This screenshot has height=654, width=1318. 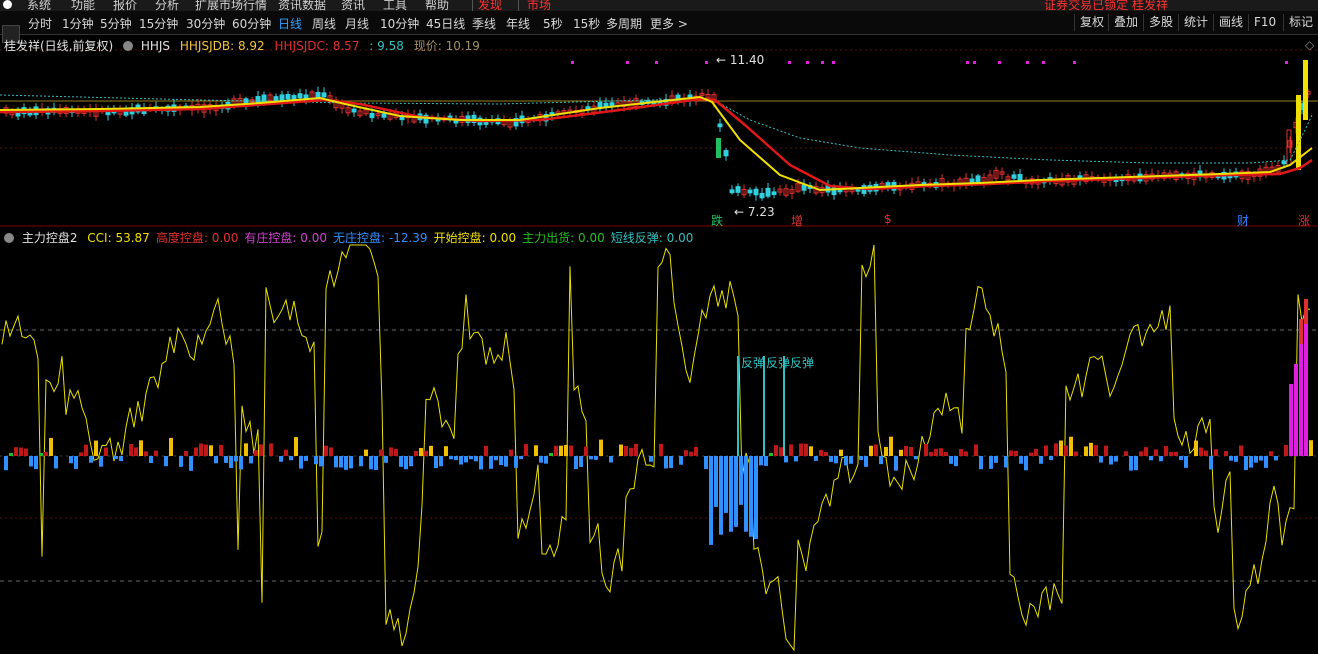 What do you see at coordinates (797, 221) in the screenshot?
I see `signal-add-label: 增` at bounding box center [797, 221].